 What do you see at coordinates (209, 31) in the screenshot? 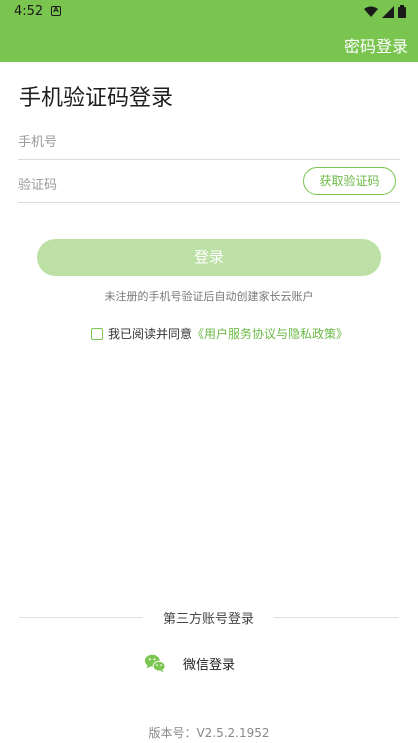
I see `app-header: 4:52 A 密码登录` at bounding box center [209, 31].